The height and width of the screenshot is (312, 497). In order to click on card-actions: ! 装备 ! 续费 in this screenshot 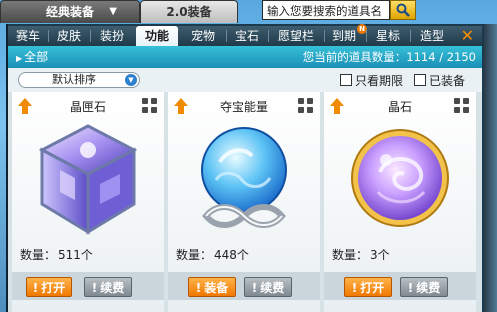, I will do `click(244, 286)`.